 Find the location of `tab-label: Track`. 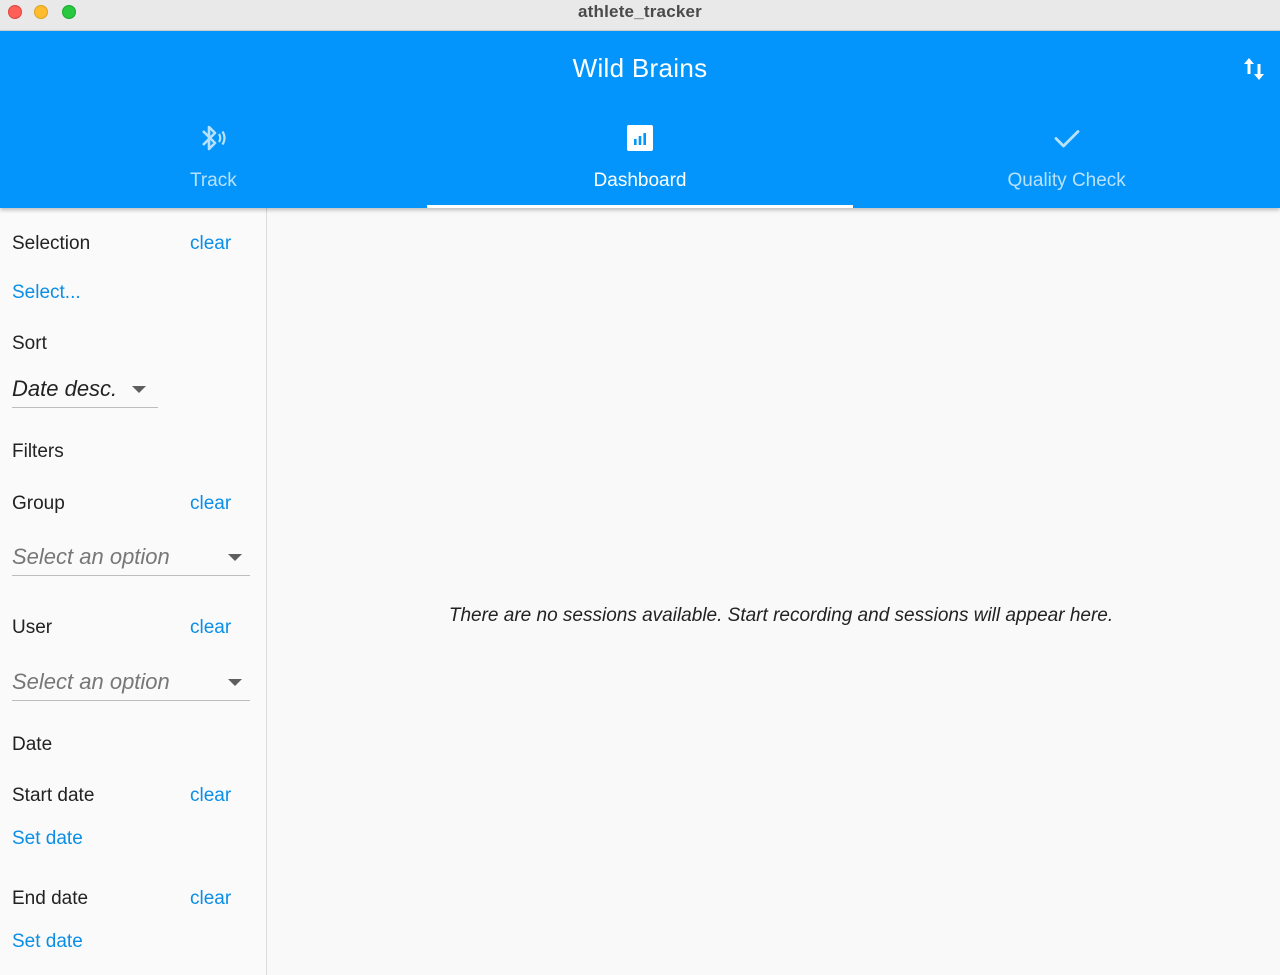

tab-label: Track is located at coordinates (213, 180).